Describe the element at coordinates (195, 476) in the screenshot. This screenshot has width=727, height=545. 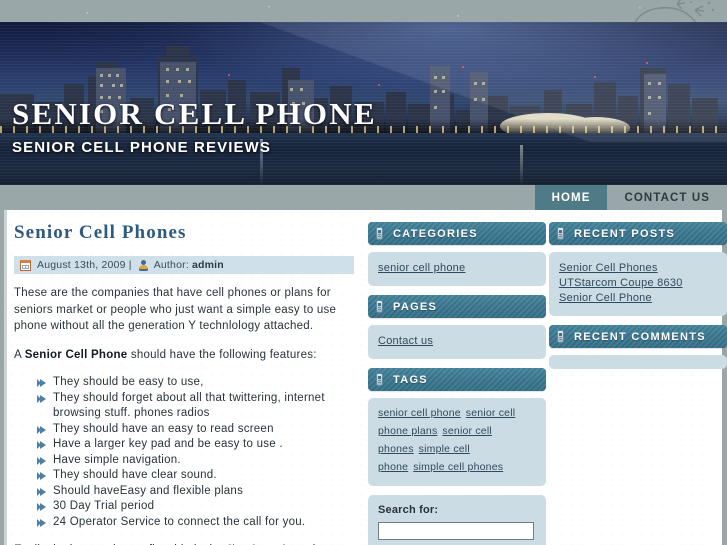
I see `list-item: They should have clear sound.` at that location.